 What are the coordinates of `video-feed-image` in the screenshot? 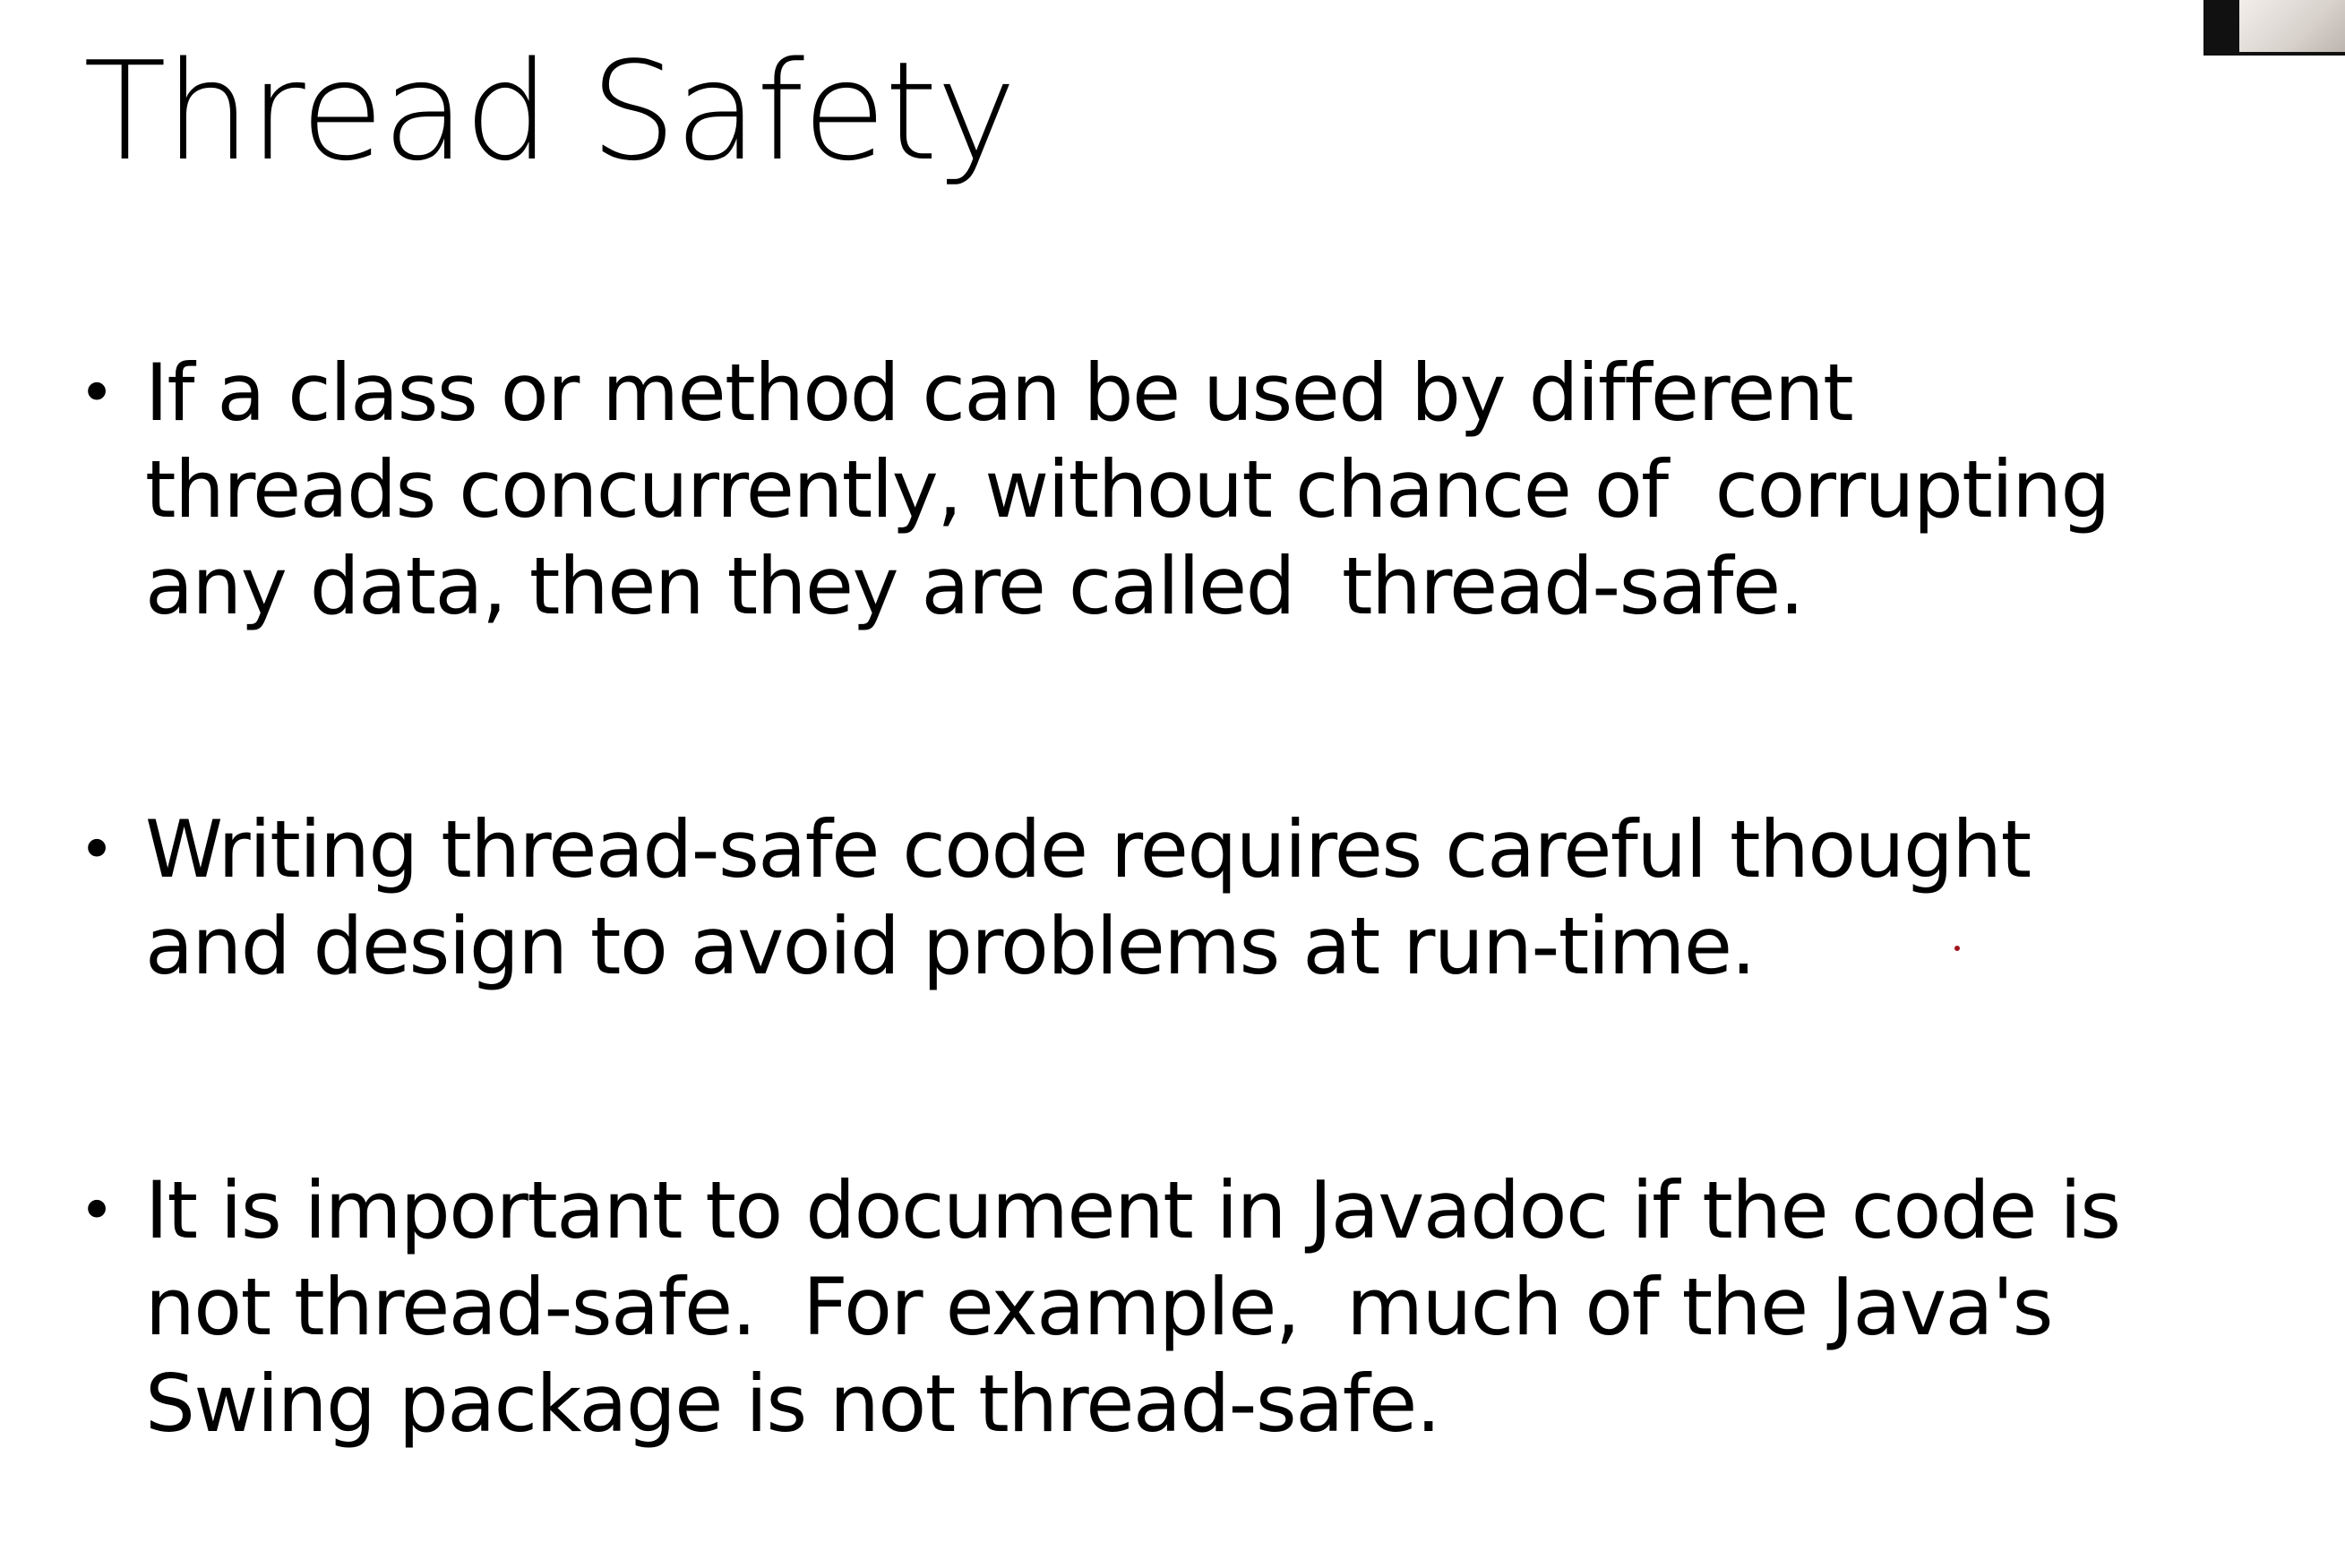 It's located at (2292, 26).